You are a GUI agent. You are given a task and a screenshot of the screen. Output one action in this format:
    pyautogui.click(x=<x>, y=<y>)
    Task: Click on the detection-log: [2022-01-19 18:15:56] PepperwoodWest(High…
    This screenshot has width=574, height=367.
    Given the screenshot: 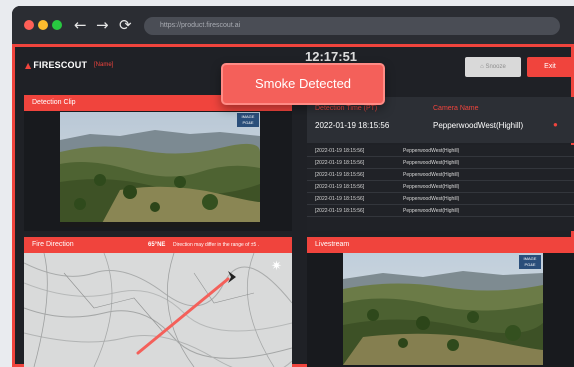 What is the action you would take?
    pyautogui.click(x=440, y=188)
    